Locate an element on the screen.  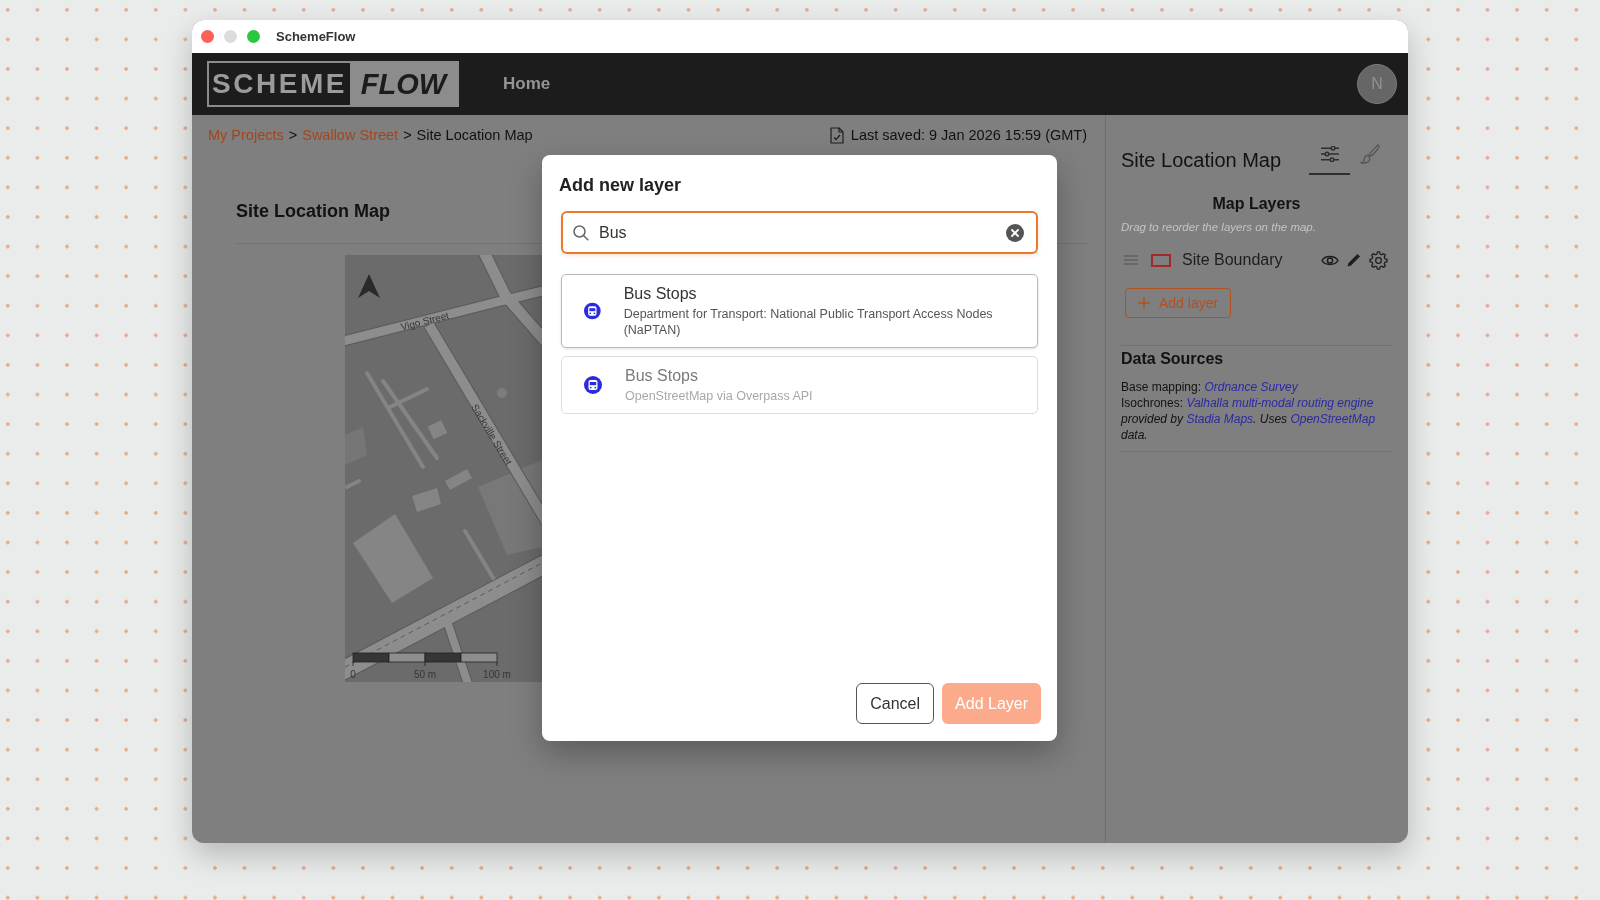
document-check-icon is located at coordinates (836, 135).